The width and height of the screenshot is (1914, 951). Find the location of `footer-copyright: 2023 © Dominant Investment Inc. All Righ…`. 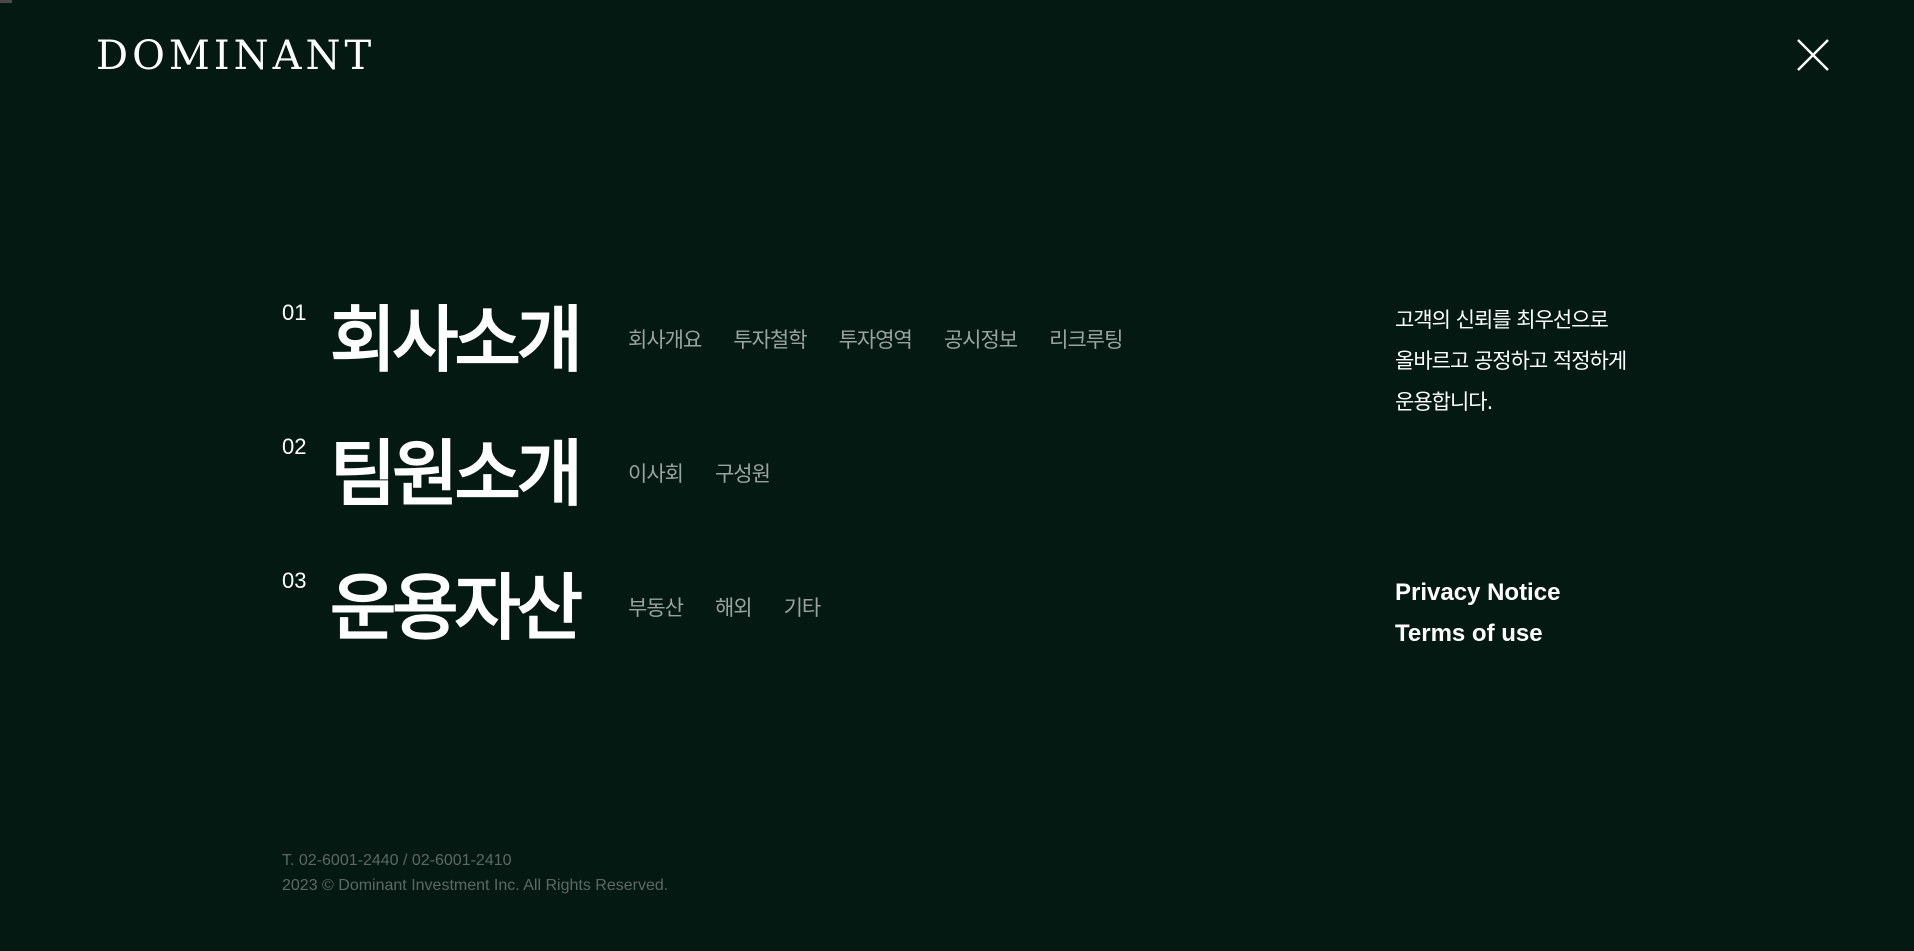

footer-copyright: 2023 © Dominant Investment Inc. All Righ… is located at coordinates (475, 885).